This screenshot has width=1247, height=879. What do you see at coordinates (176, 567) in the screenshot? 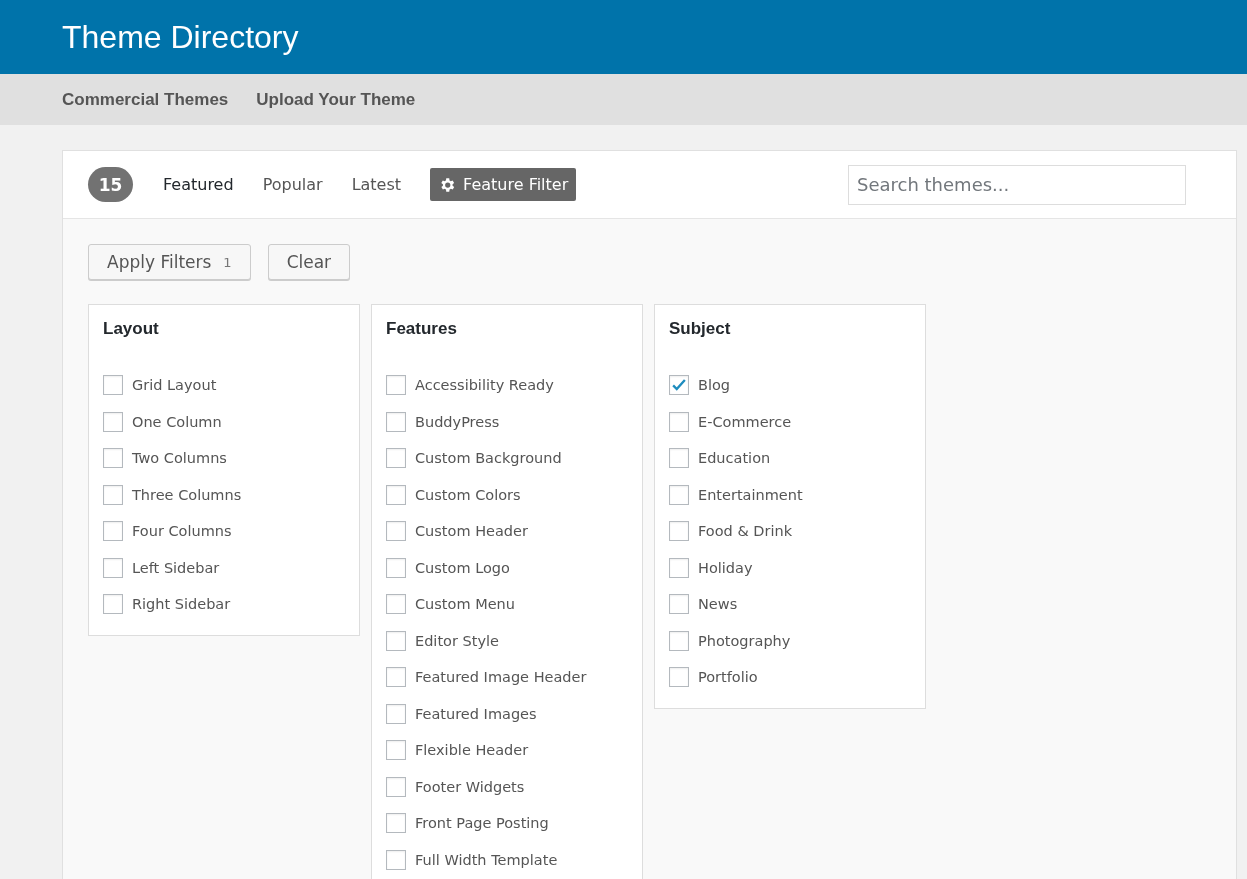
I see `option-label: Left Sidebar` at bounding box center [176, 567].